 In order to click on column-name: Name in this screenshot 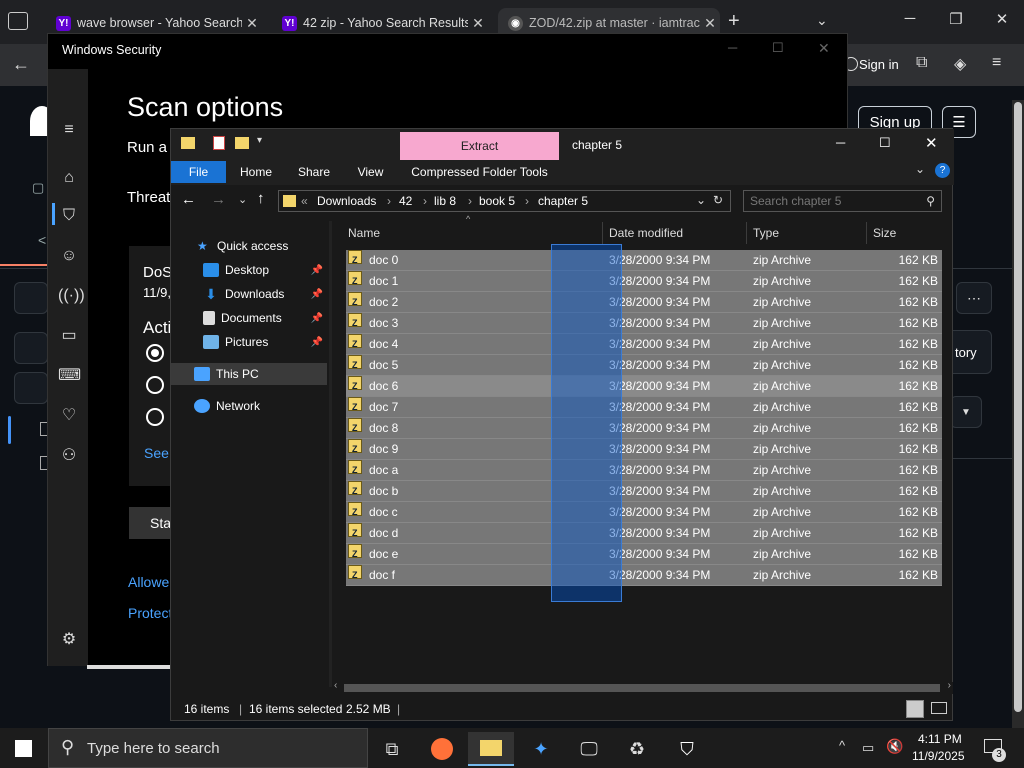, I will do `click(363, 233)`.